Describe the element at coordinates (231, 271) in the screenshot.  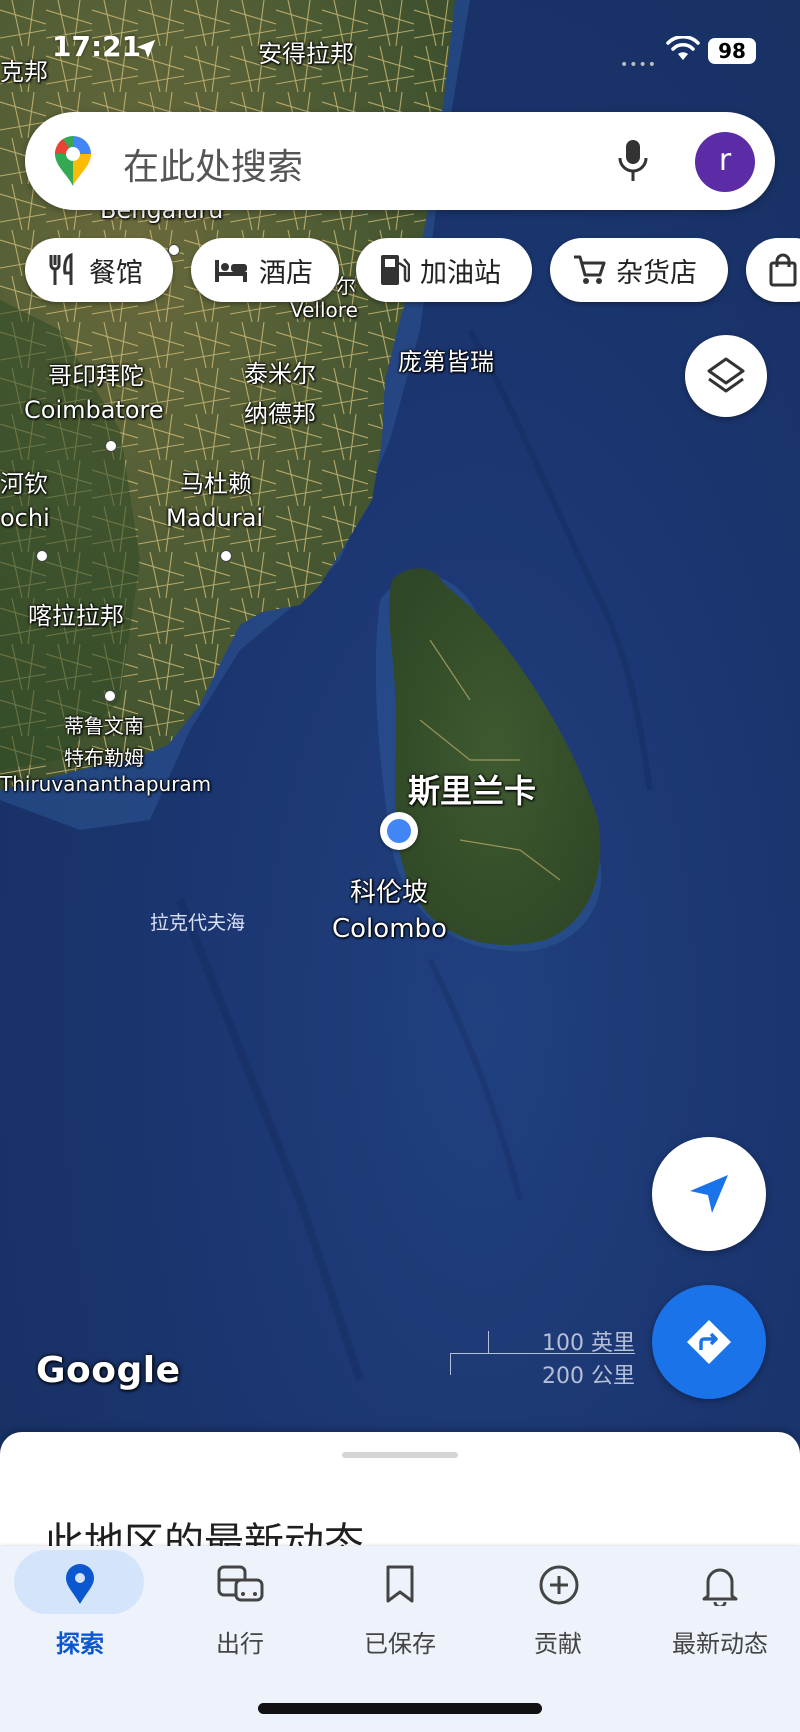
I see `hotel-icon` at that location.